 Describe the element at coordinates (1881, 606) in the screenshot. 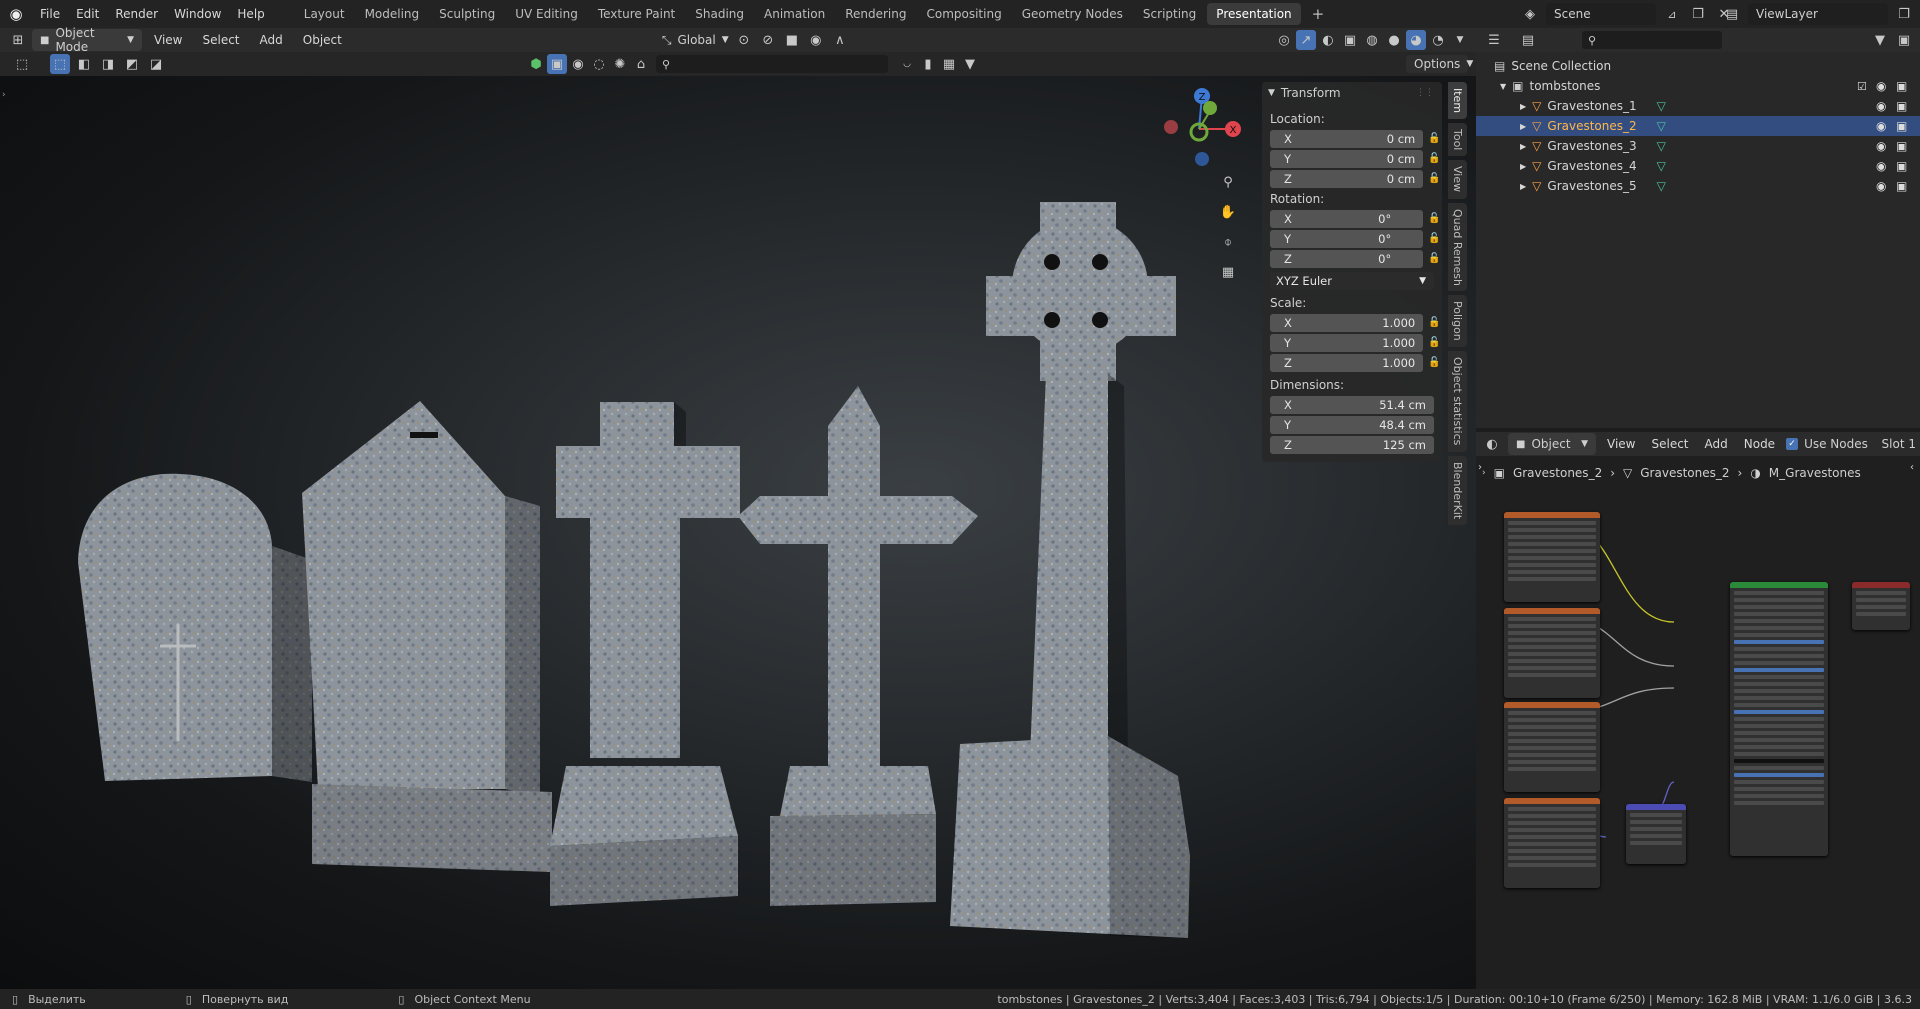

I see `material-output-node` at that location.